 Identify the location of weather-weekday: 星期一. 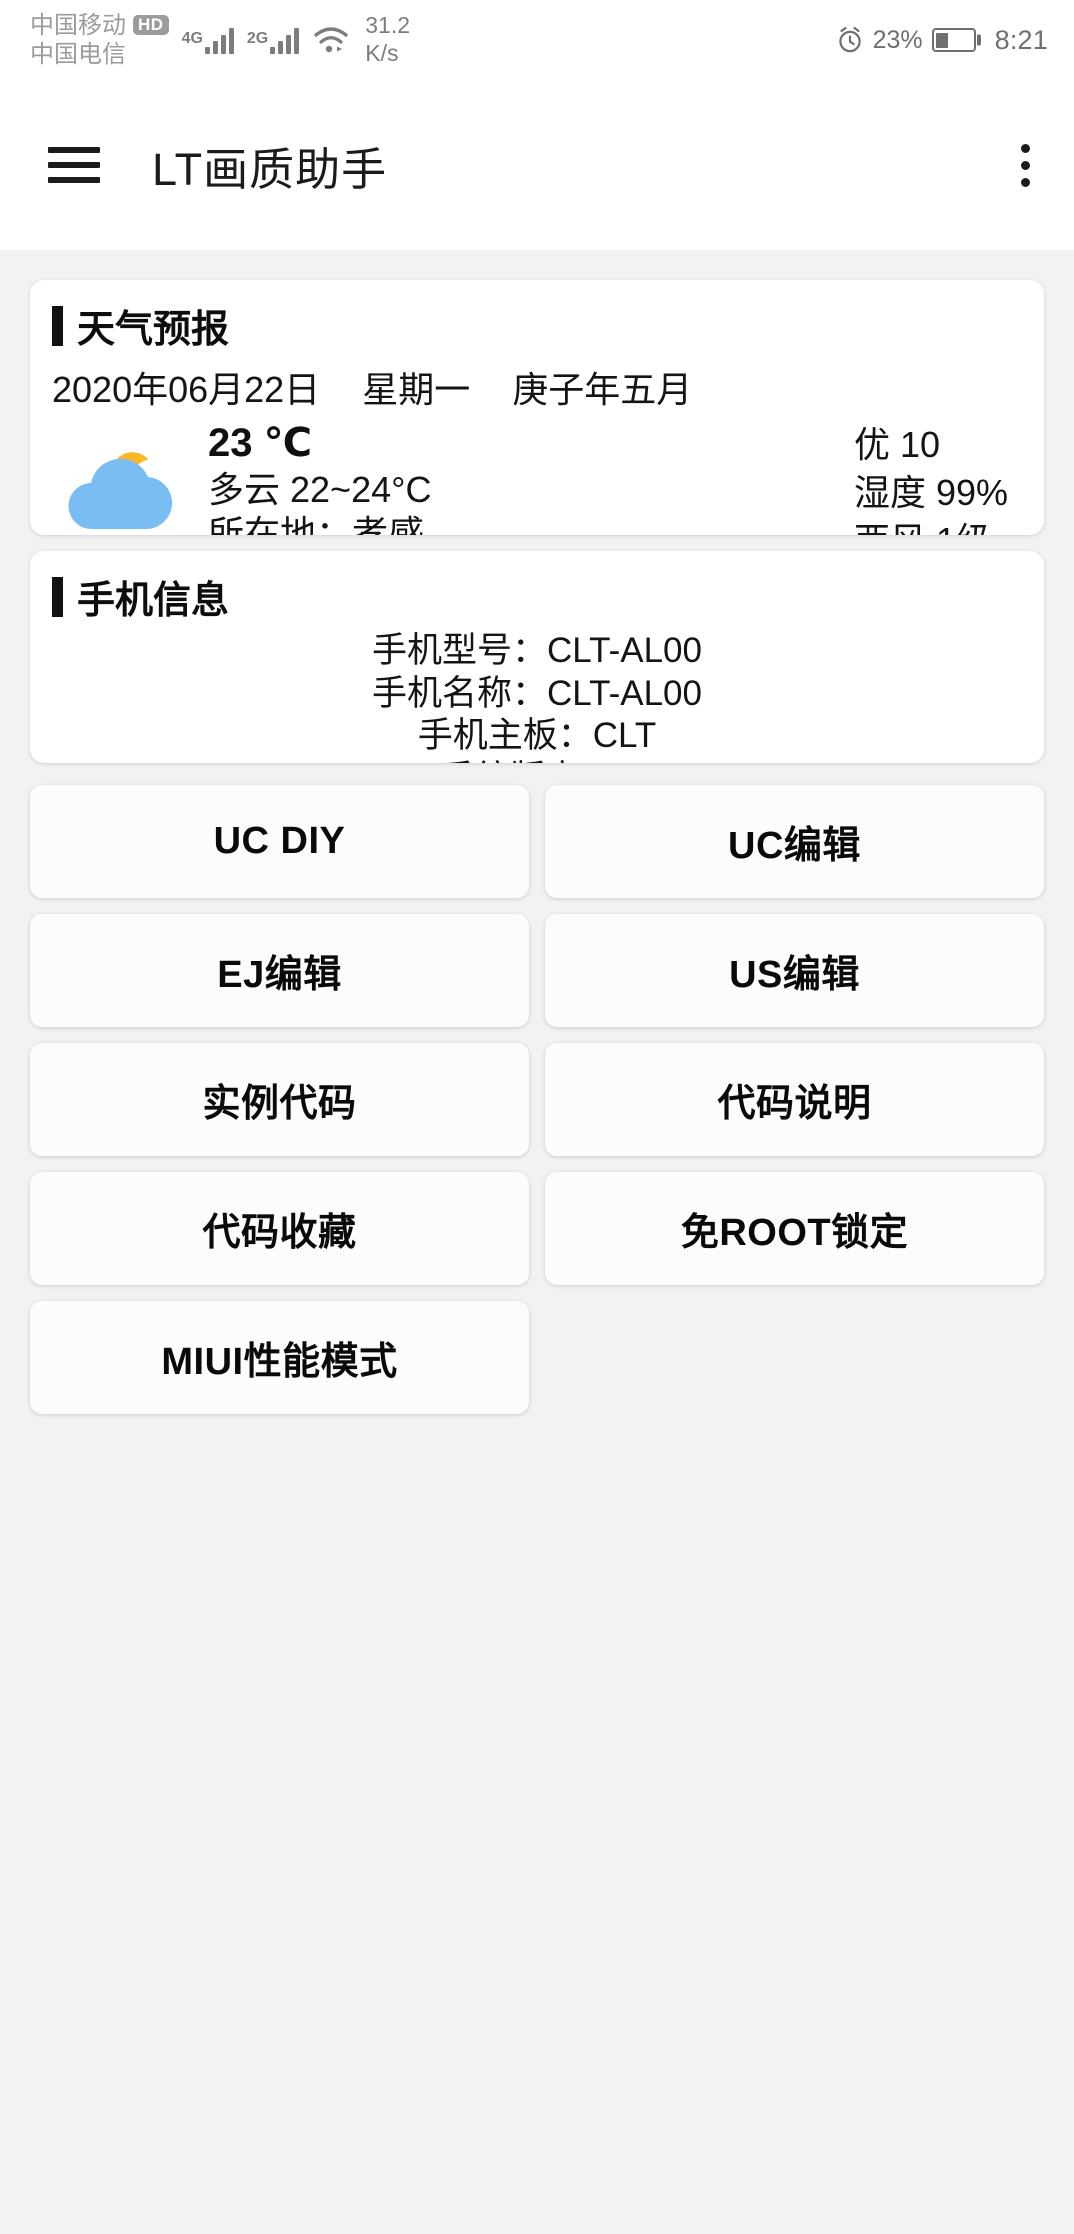
(416, 389).